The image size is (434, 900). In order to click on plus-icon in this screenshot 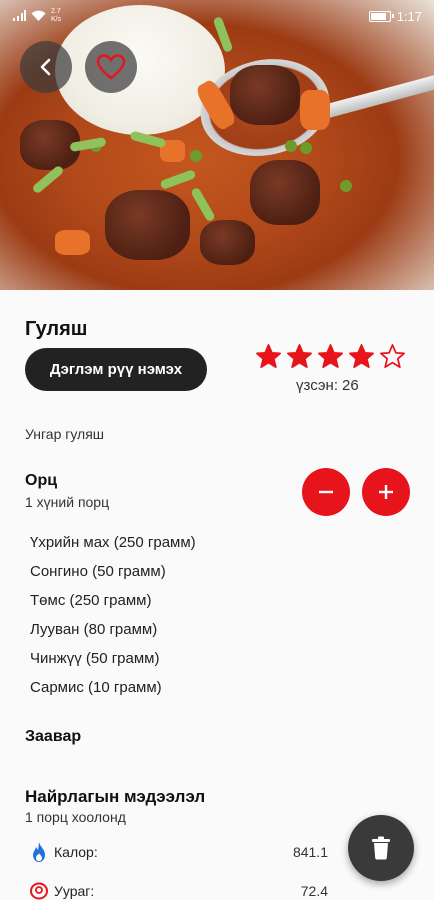, I will do `click(386, 492)`.